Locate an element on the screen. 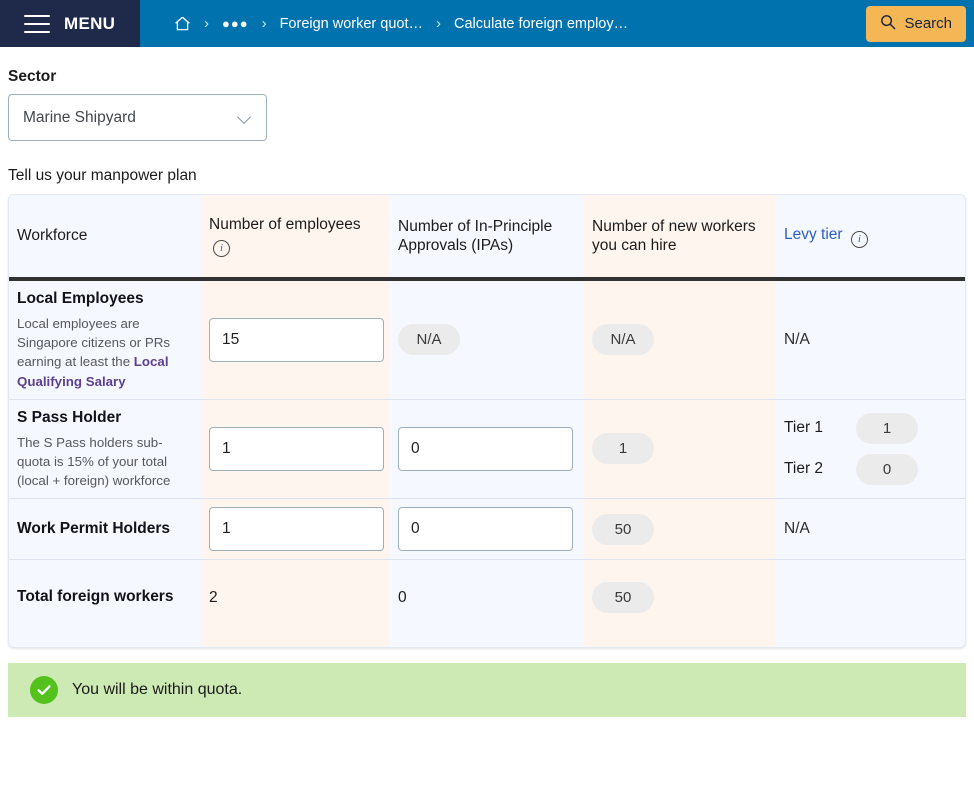 This screenshot has height=810, width=974. cell-total-ipa: 0 is located at coordinates (487, 603).